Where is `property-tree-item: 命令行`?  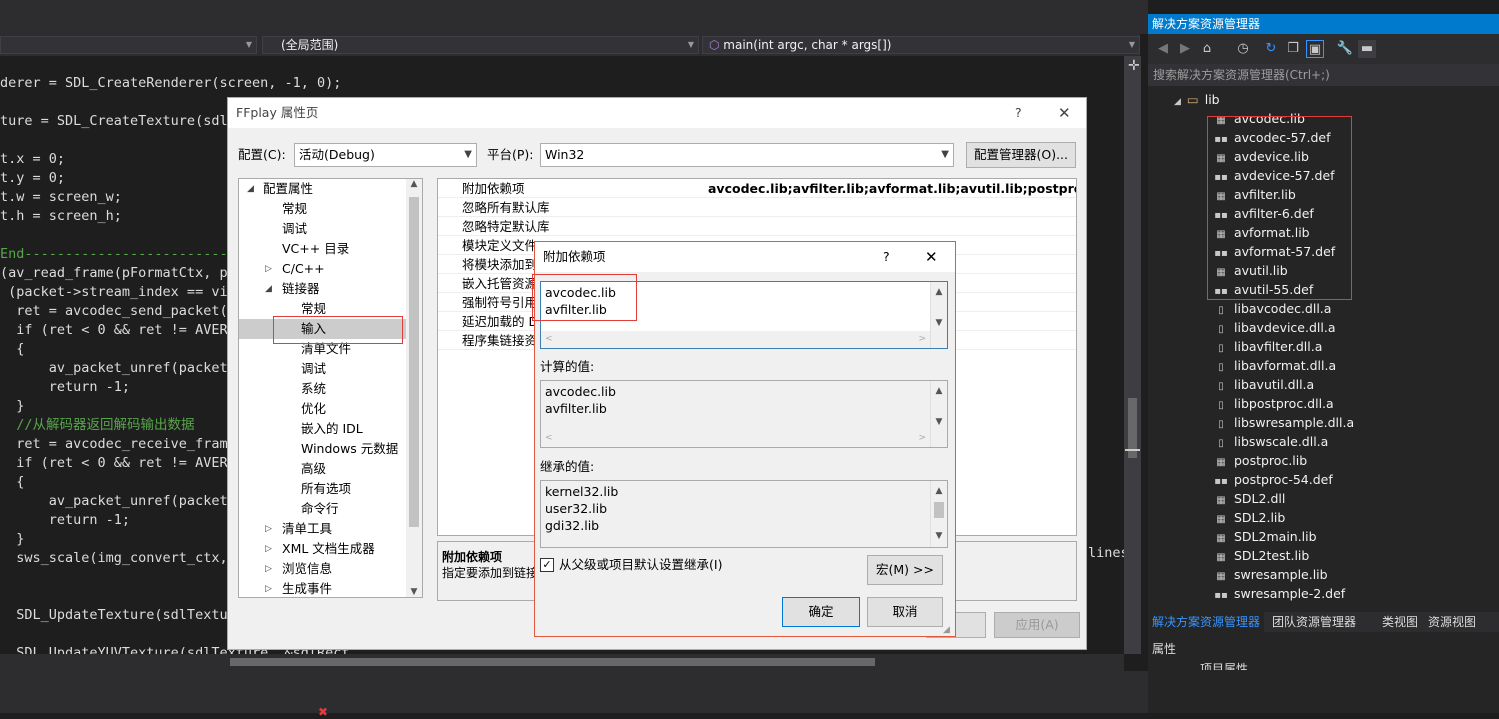
property-tree-item: 命令行 is located at coordinates (320, 509).